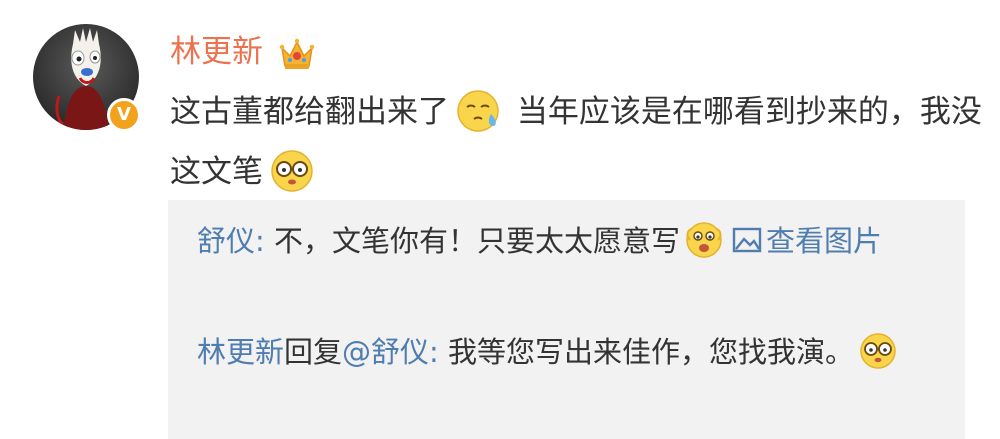 The height and width of the screenshot is (439, 1000). What do you see at coordinates (124, 115) in the screenshot?
I see `verified-badge: V` at bounding box center [124, 115].